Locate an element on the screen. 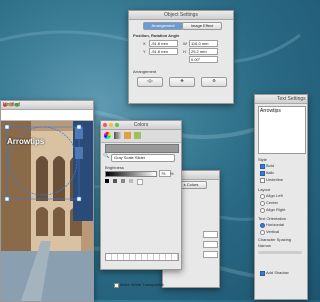  brightness-slider is located at coordinates (131, 174).